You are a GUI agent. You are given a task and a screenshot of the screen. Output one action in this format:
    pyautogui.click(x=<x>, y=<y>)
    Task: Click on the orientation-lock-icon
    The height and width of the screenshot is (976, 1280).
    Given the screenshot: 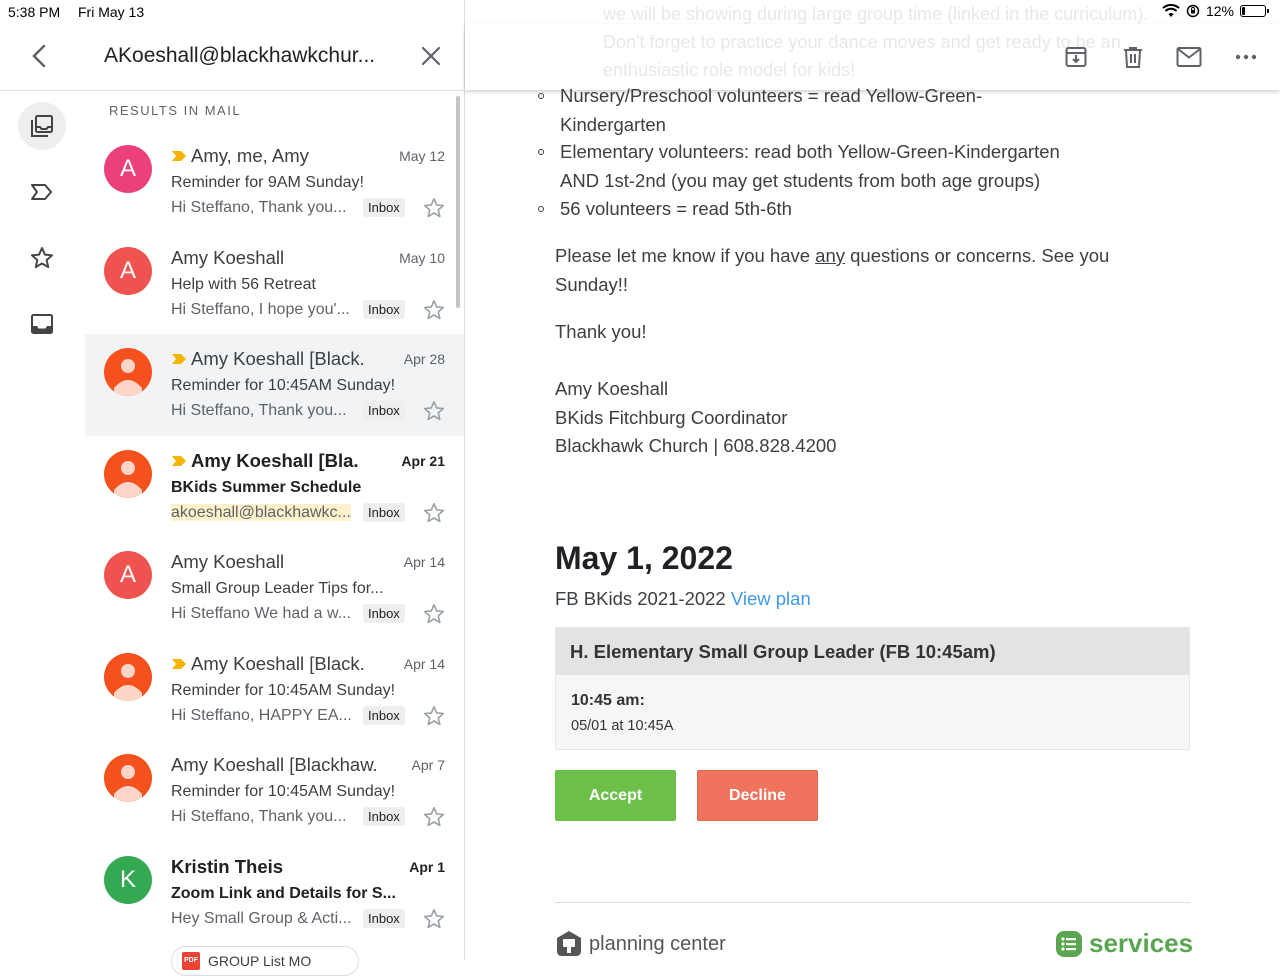 What is the action you would take?
    pyautogui.click(x=1193, y=11)
    